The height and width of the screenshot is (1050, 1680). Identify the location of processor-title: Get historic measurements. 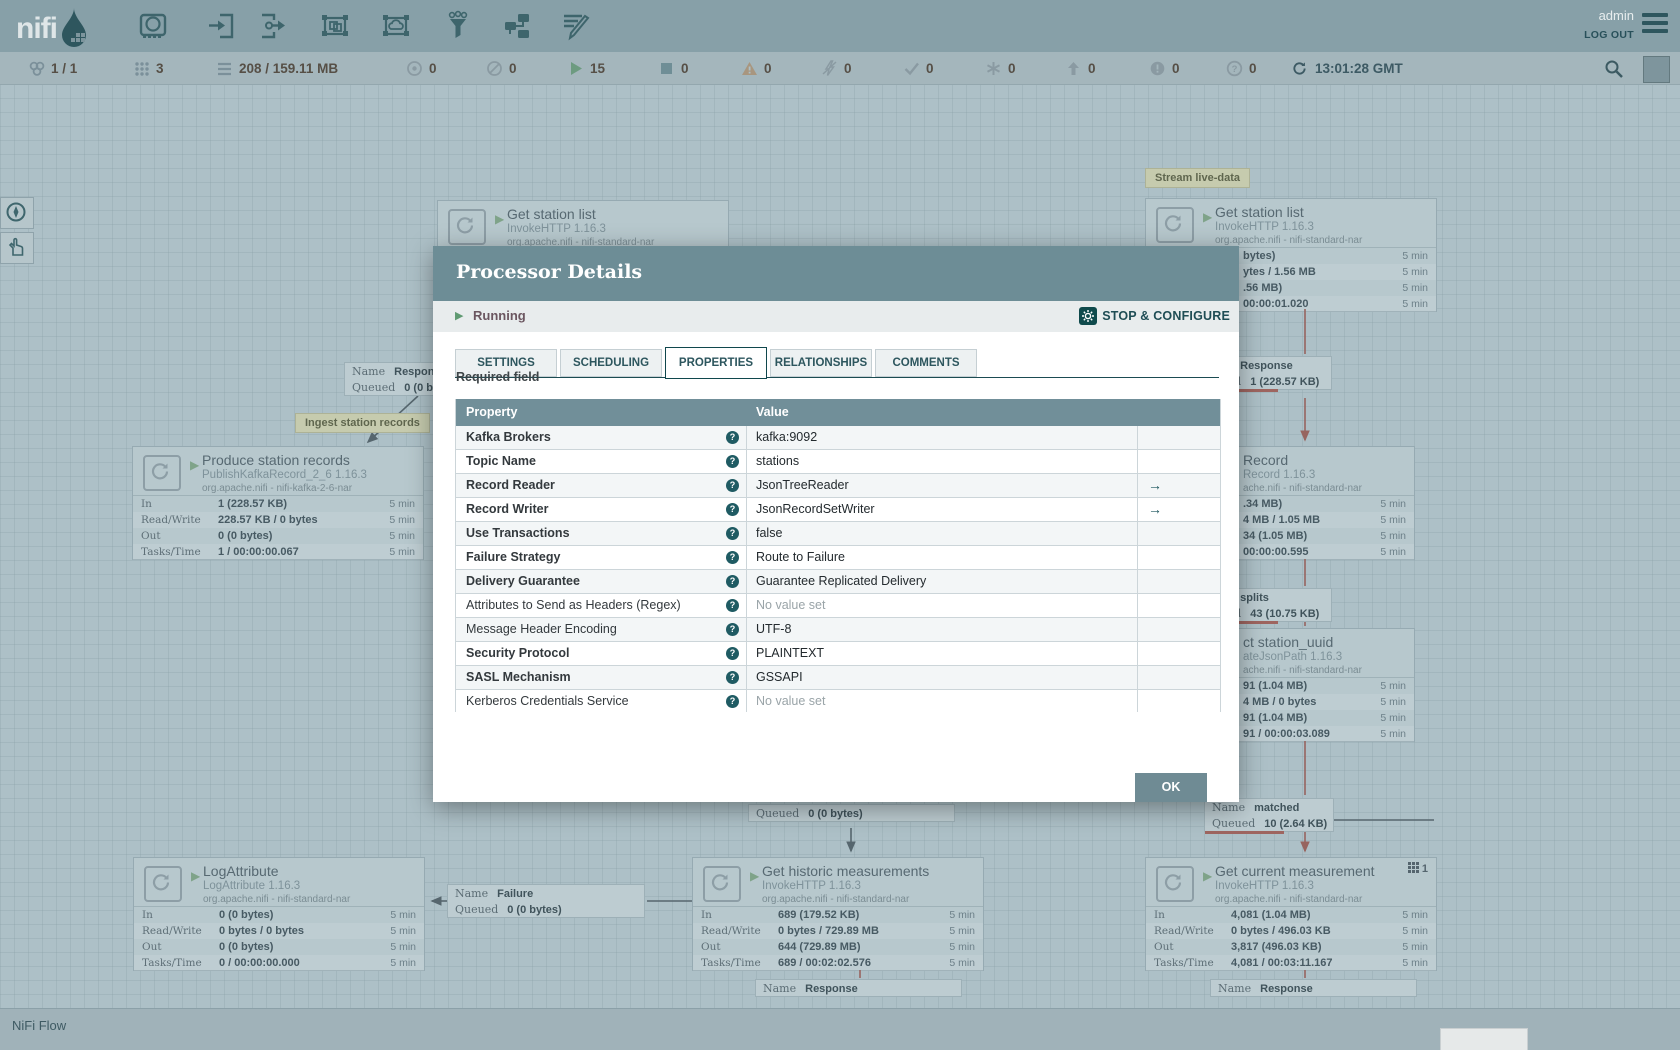
(846, 871).